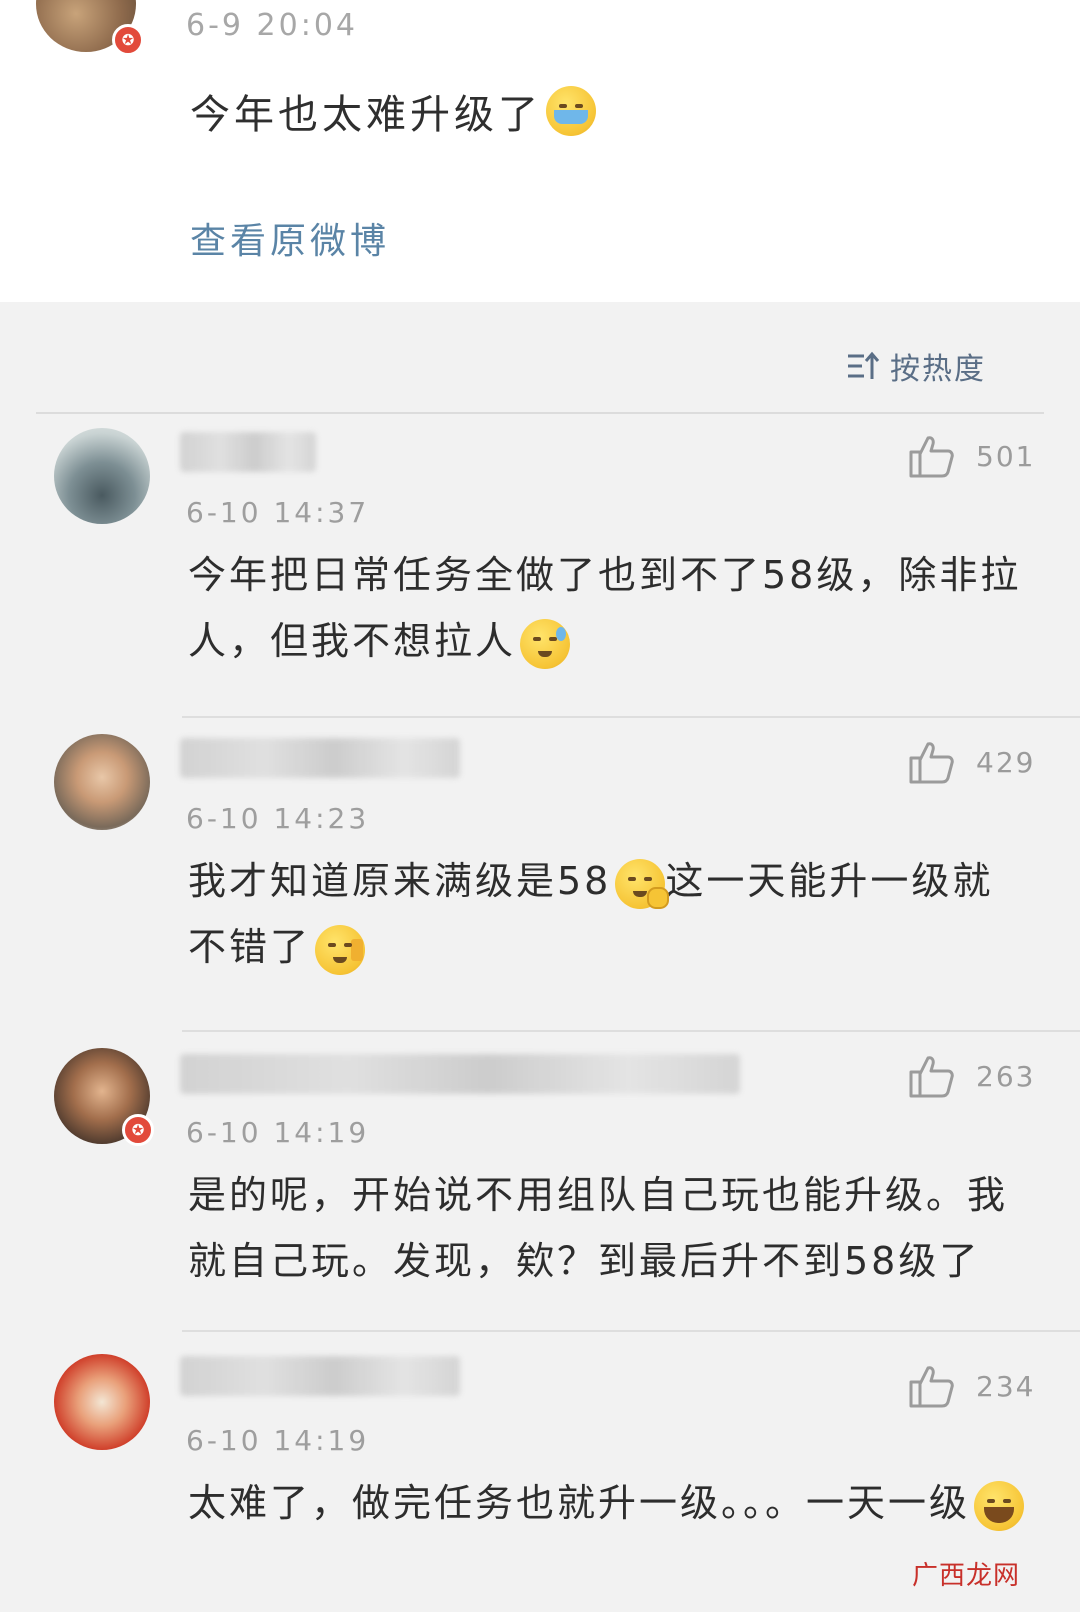  I want to click on like-button: 429, so click(971, 762).